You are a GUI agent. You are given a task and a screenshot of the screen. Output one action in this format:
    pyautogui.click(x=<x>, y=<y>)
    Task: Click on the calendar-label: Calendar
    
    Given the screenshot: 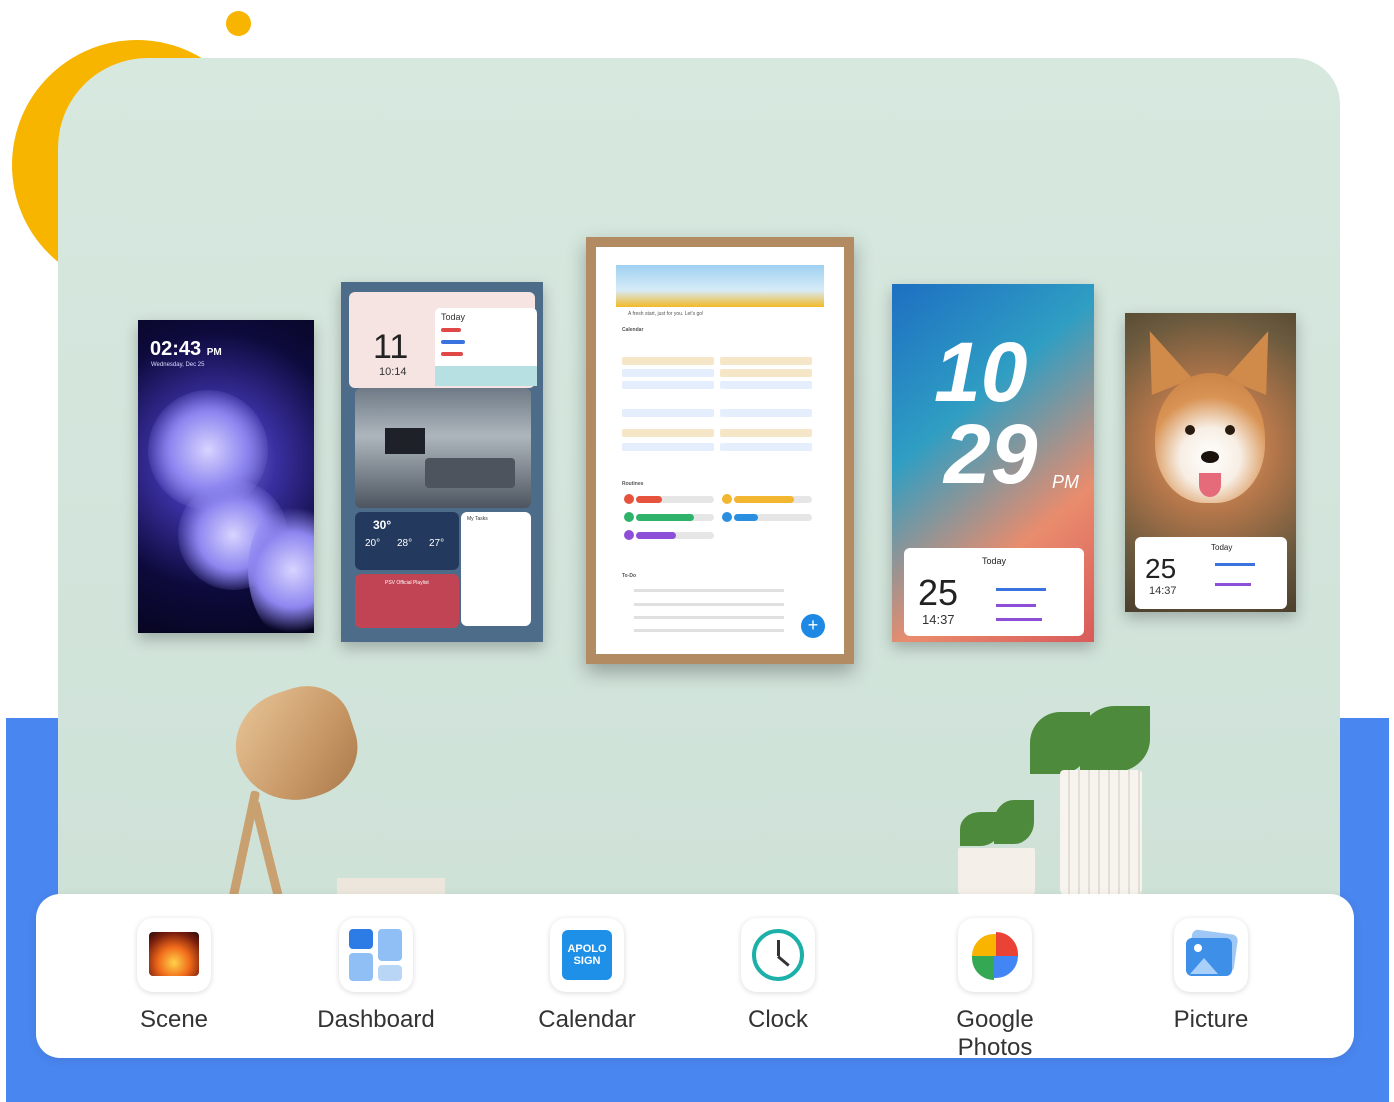 What is the action you would take?
    pyautogui.click(x=587, y=1019)
    